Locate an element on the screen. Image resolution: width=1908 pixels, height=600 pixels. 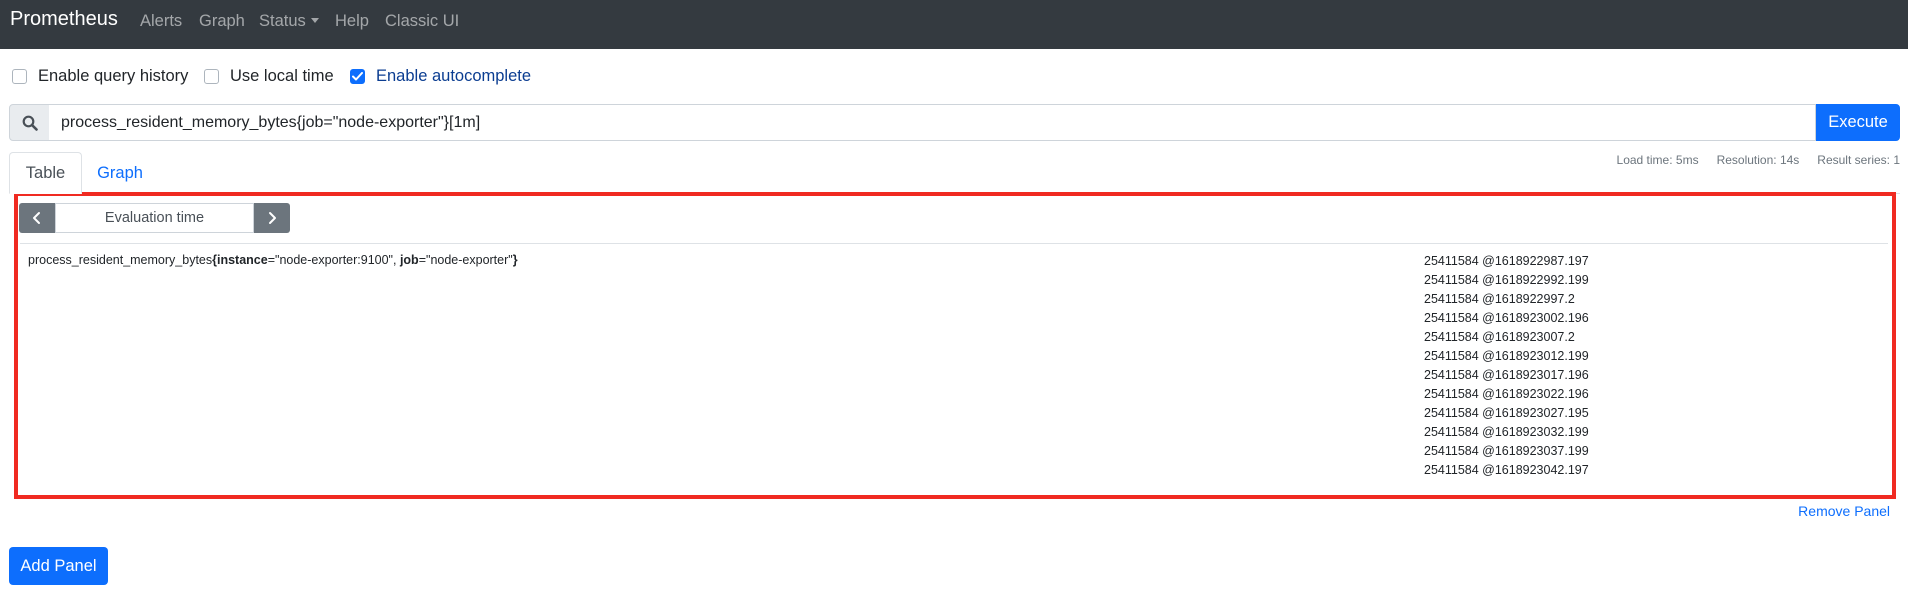
enable-query-history-checkbox is located at coordinates (19, 76).